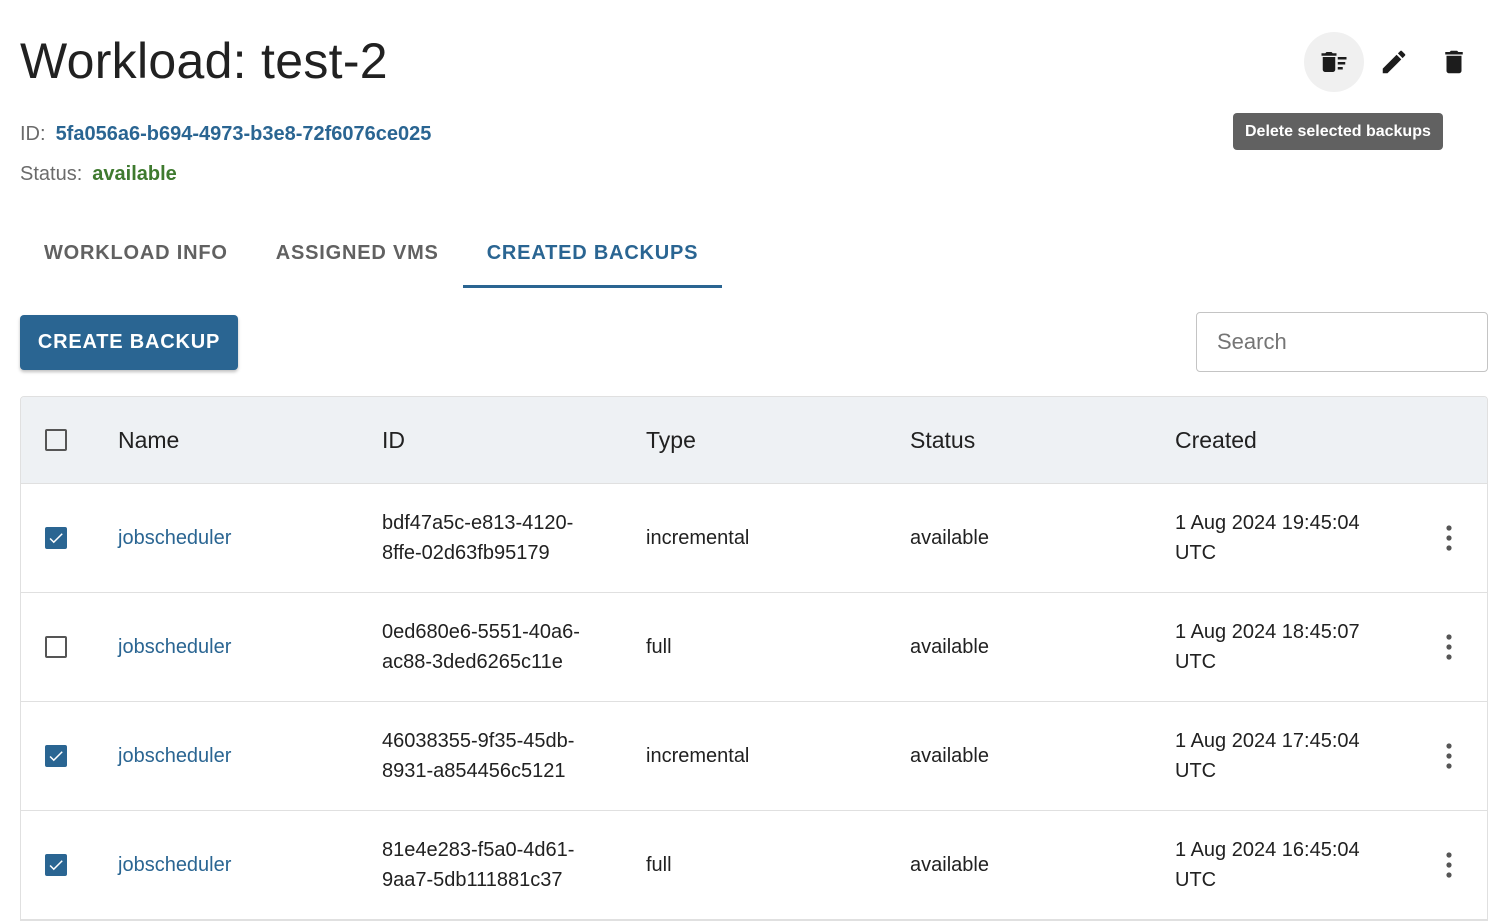 The width and height of the screenshot is (1504, 924). I want to click on table-header: Name ID Type Status Created, so click(754, 440).